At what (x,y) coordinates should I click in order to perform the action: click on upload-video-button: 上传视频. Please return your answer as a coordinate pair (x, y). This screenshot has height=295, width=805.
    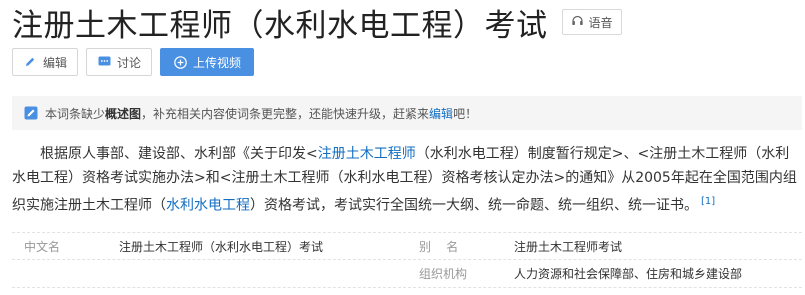
    Looking at the image, I should click on (207, 62).